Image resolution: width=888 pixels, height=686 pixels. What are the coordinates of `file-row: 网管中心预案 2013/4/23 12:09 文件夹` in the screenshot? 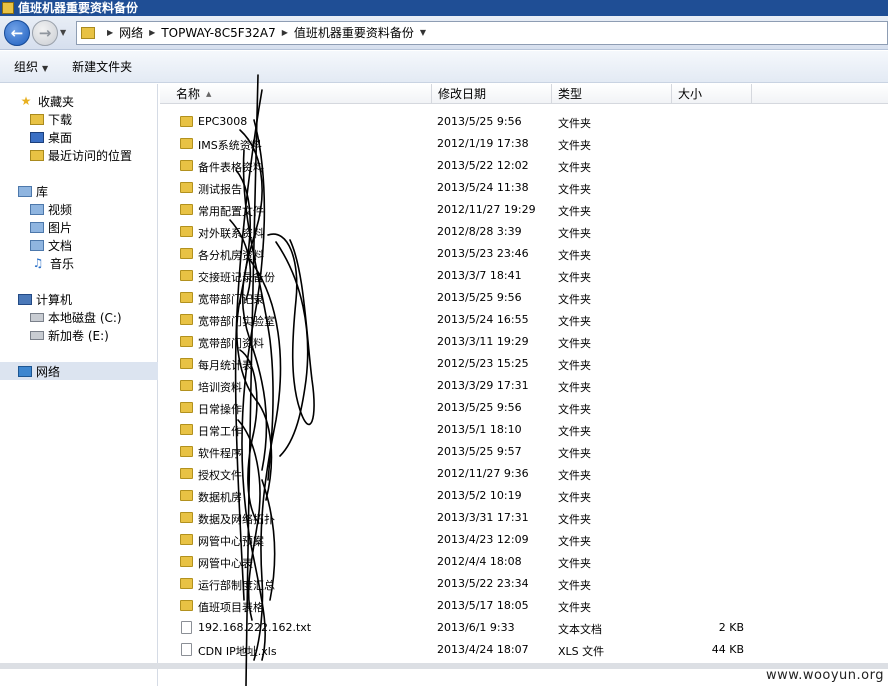 It's located at (524, 540).